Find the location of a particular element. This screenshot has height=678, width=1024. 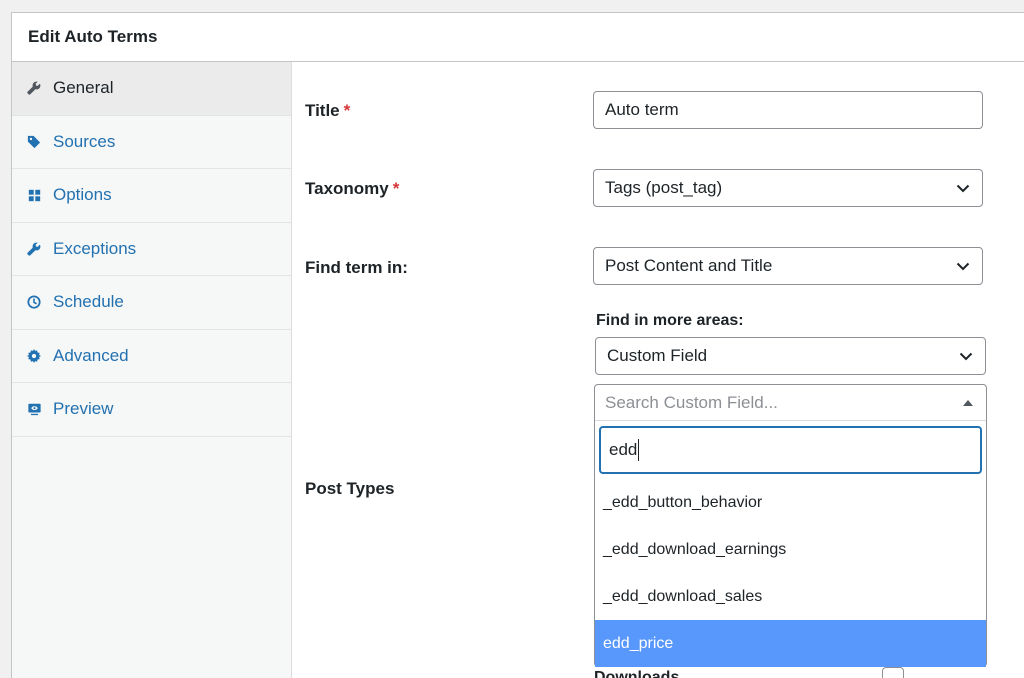

dropdown-option: _edd_button_behavior is located at coordinates (790, 502).